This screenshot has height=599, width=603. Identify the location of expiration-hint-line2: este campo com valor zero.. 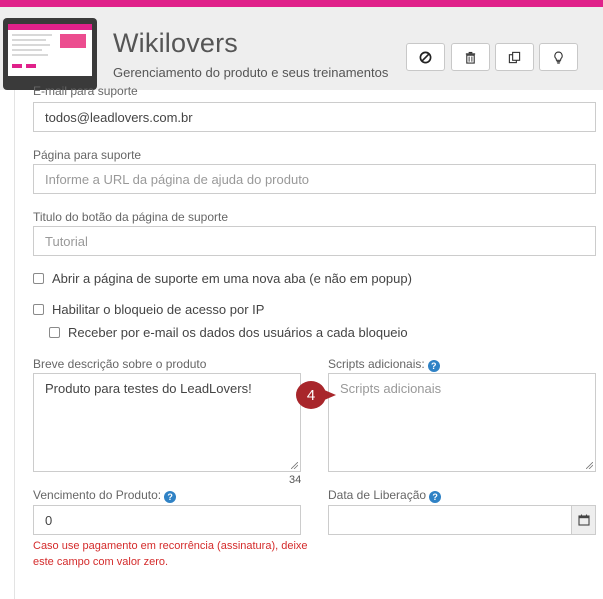
(101, 562).